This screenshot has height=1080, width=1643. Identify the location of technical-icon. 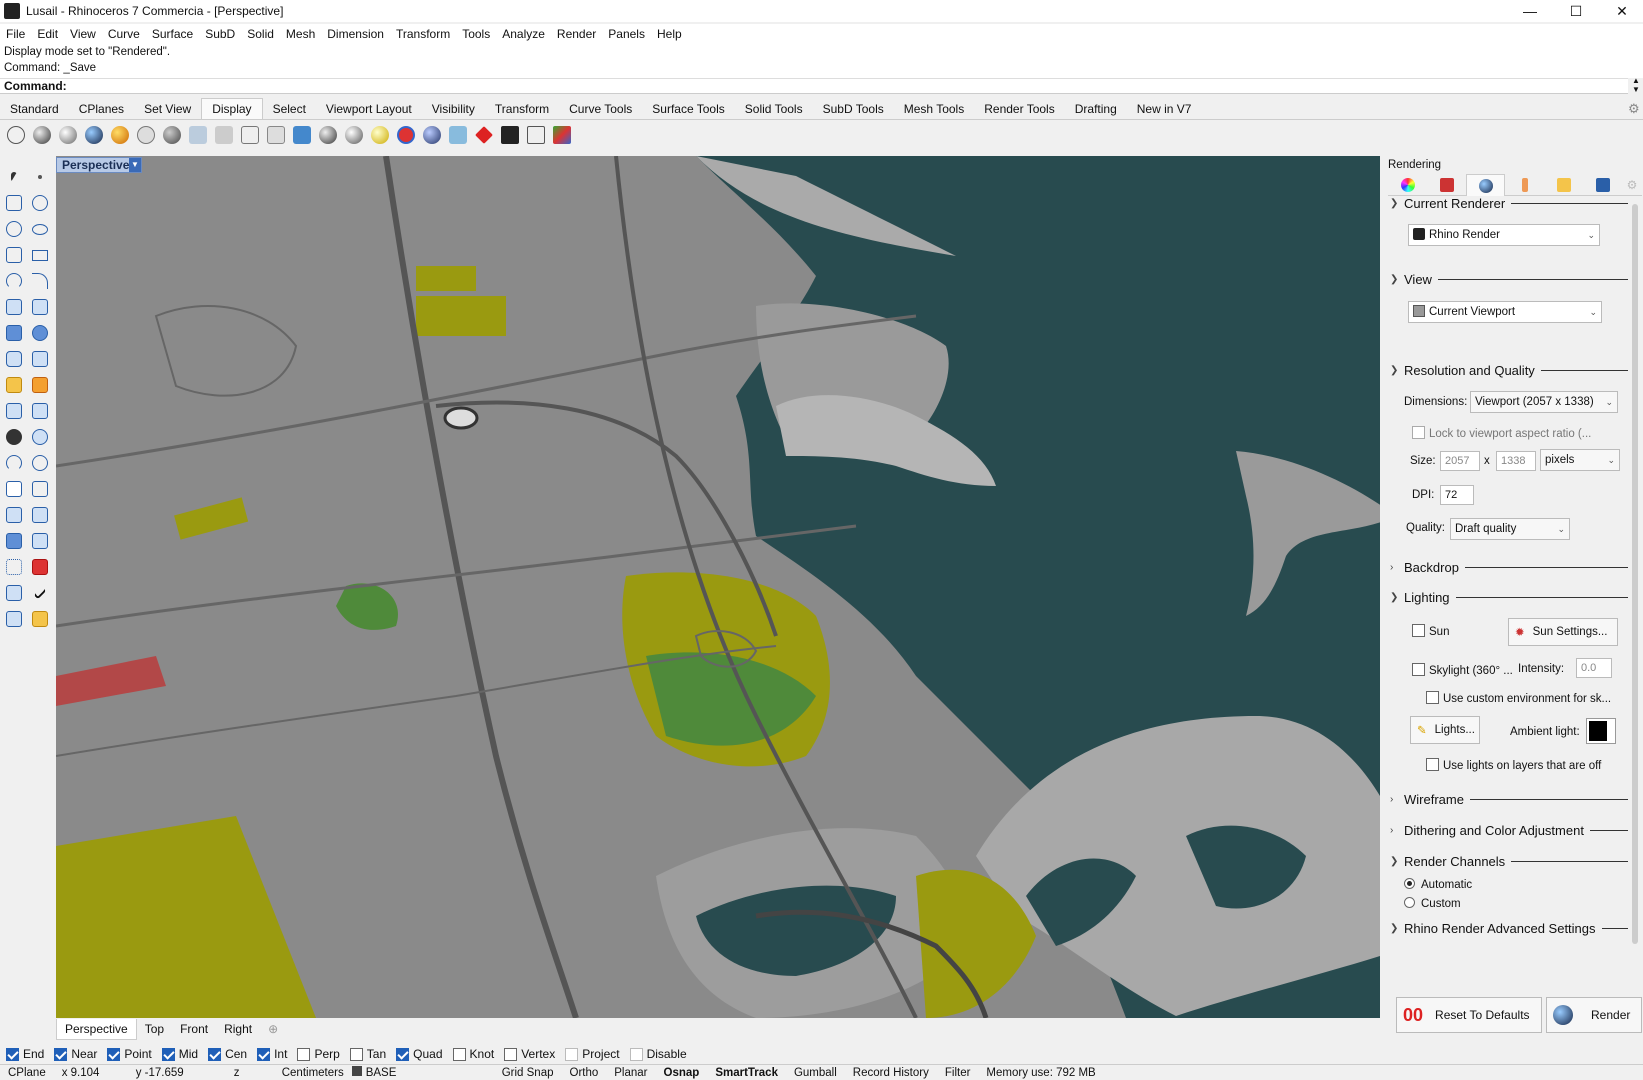
(146, 135).